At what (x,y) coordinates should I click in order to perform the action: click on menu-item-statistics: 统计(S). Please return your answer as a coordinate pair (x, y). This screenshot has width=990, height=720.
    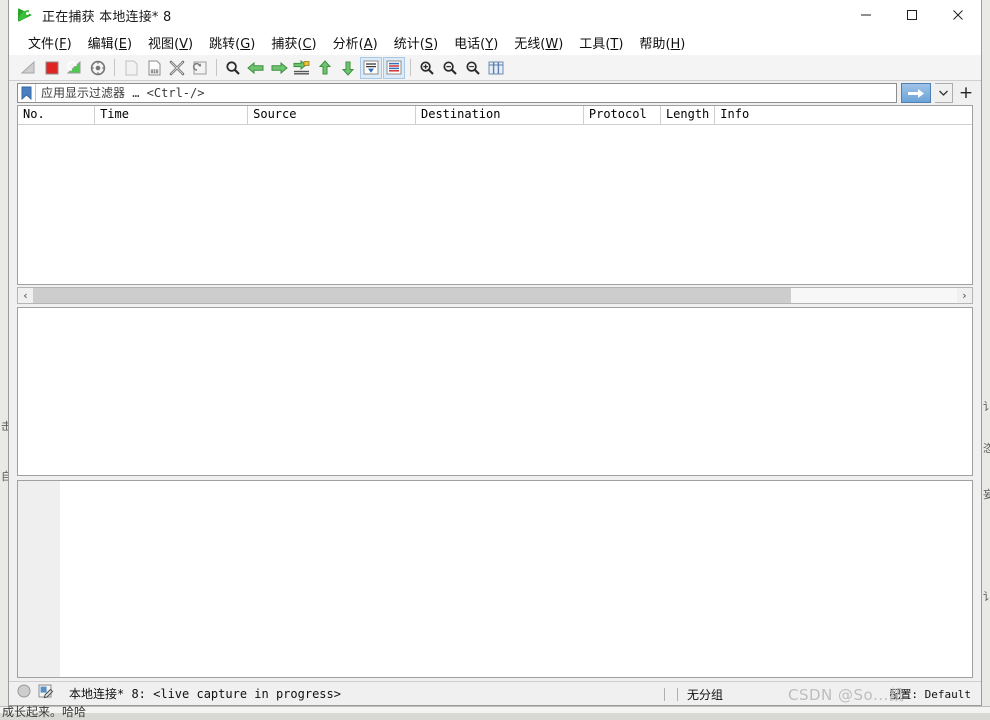
    Looking at the image, I should click on (416, 42).